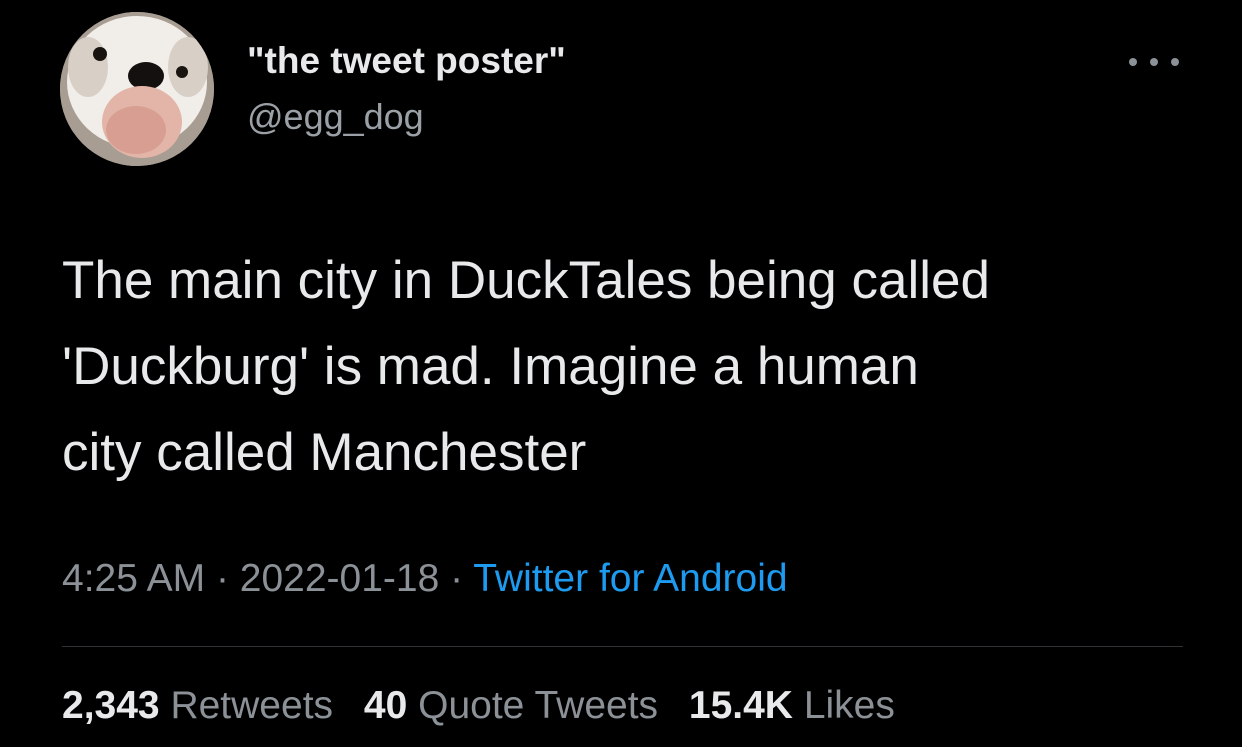 The image size is (1242, 747). What do you see at coordinates (252, 705) in the screenshot?
I see `retweets-label: Retweets` at bounding box center [252, 705].